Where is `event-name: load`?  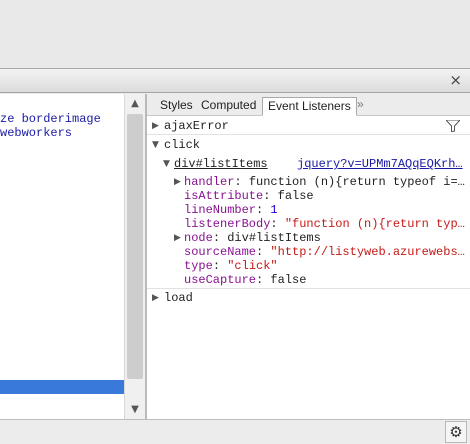
event-name: load is located at coordinates (178, 298).